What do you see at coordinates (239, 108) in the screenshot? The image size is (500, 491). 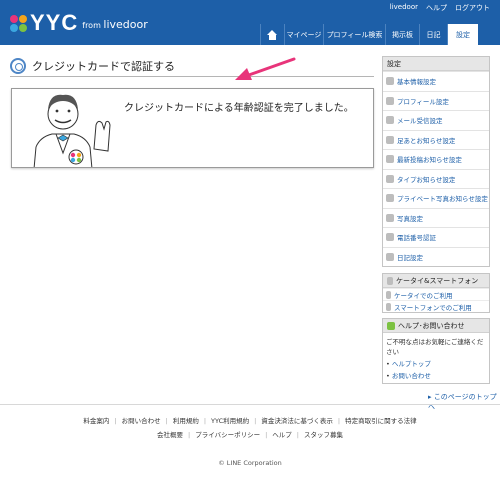 I see `completion-message: クレジットカードによる年齢認証を完了しました。` at bounding box center [239, 108].